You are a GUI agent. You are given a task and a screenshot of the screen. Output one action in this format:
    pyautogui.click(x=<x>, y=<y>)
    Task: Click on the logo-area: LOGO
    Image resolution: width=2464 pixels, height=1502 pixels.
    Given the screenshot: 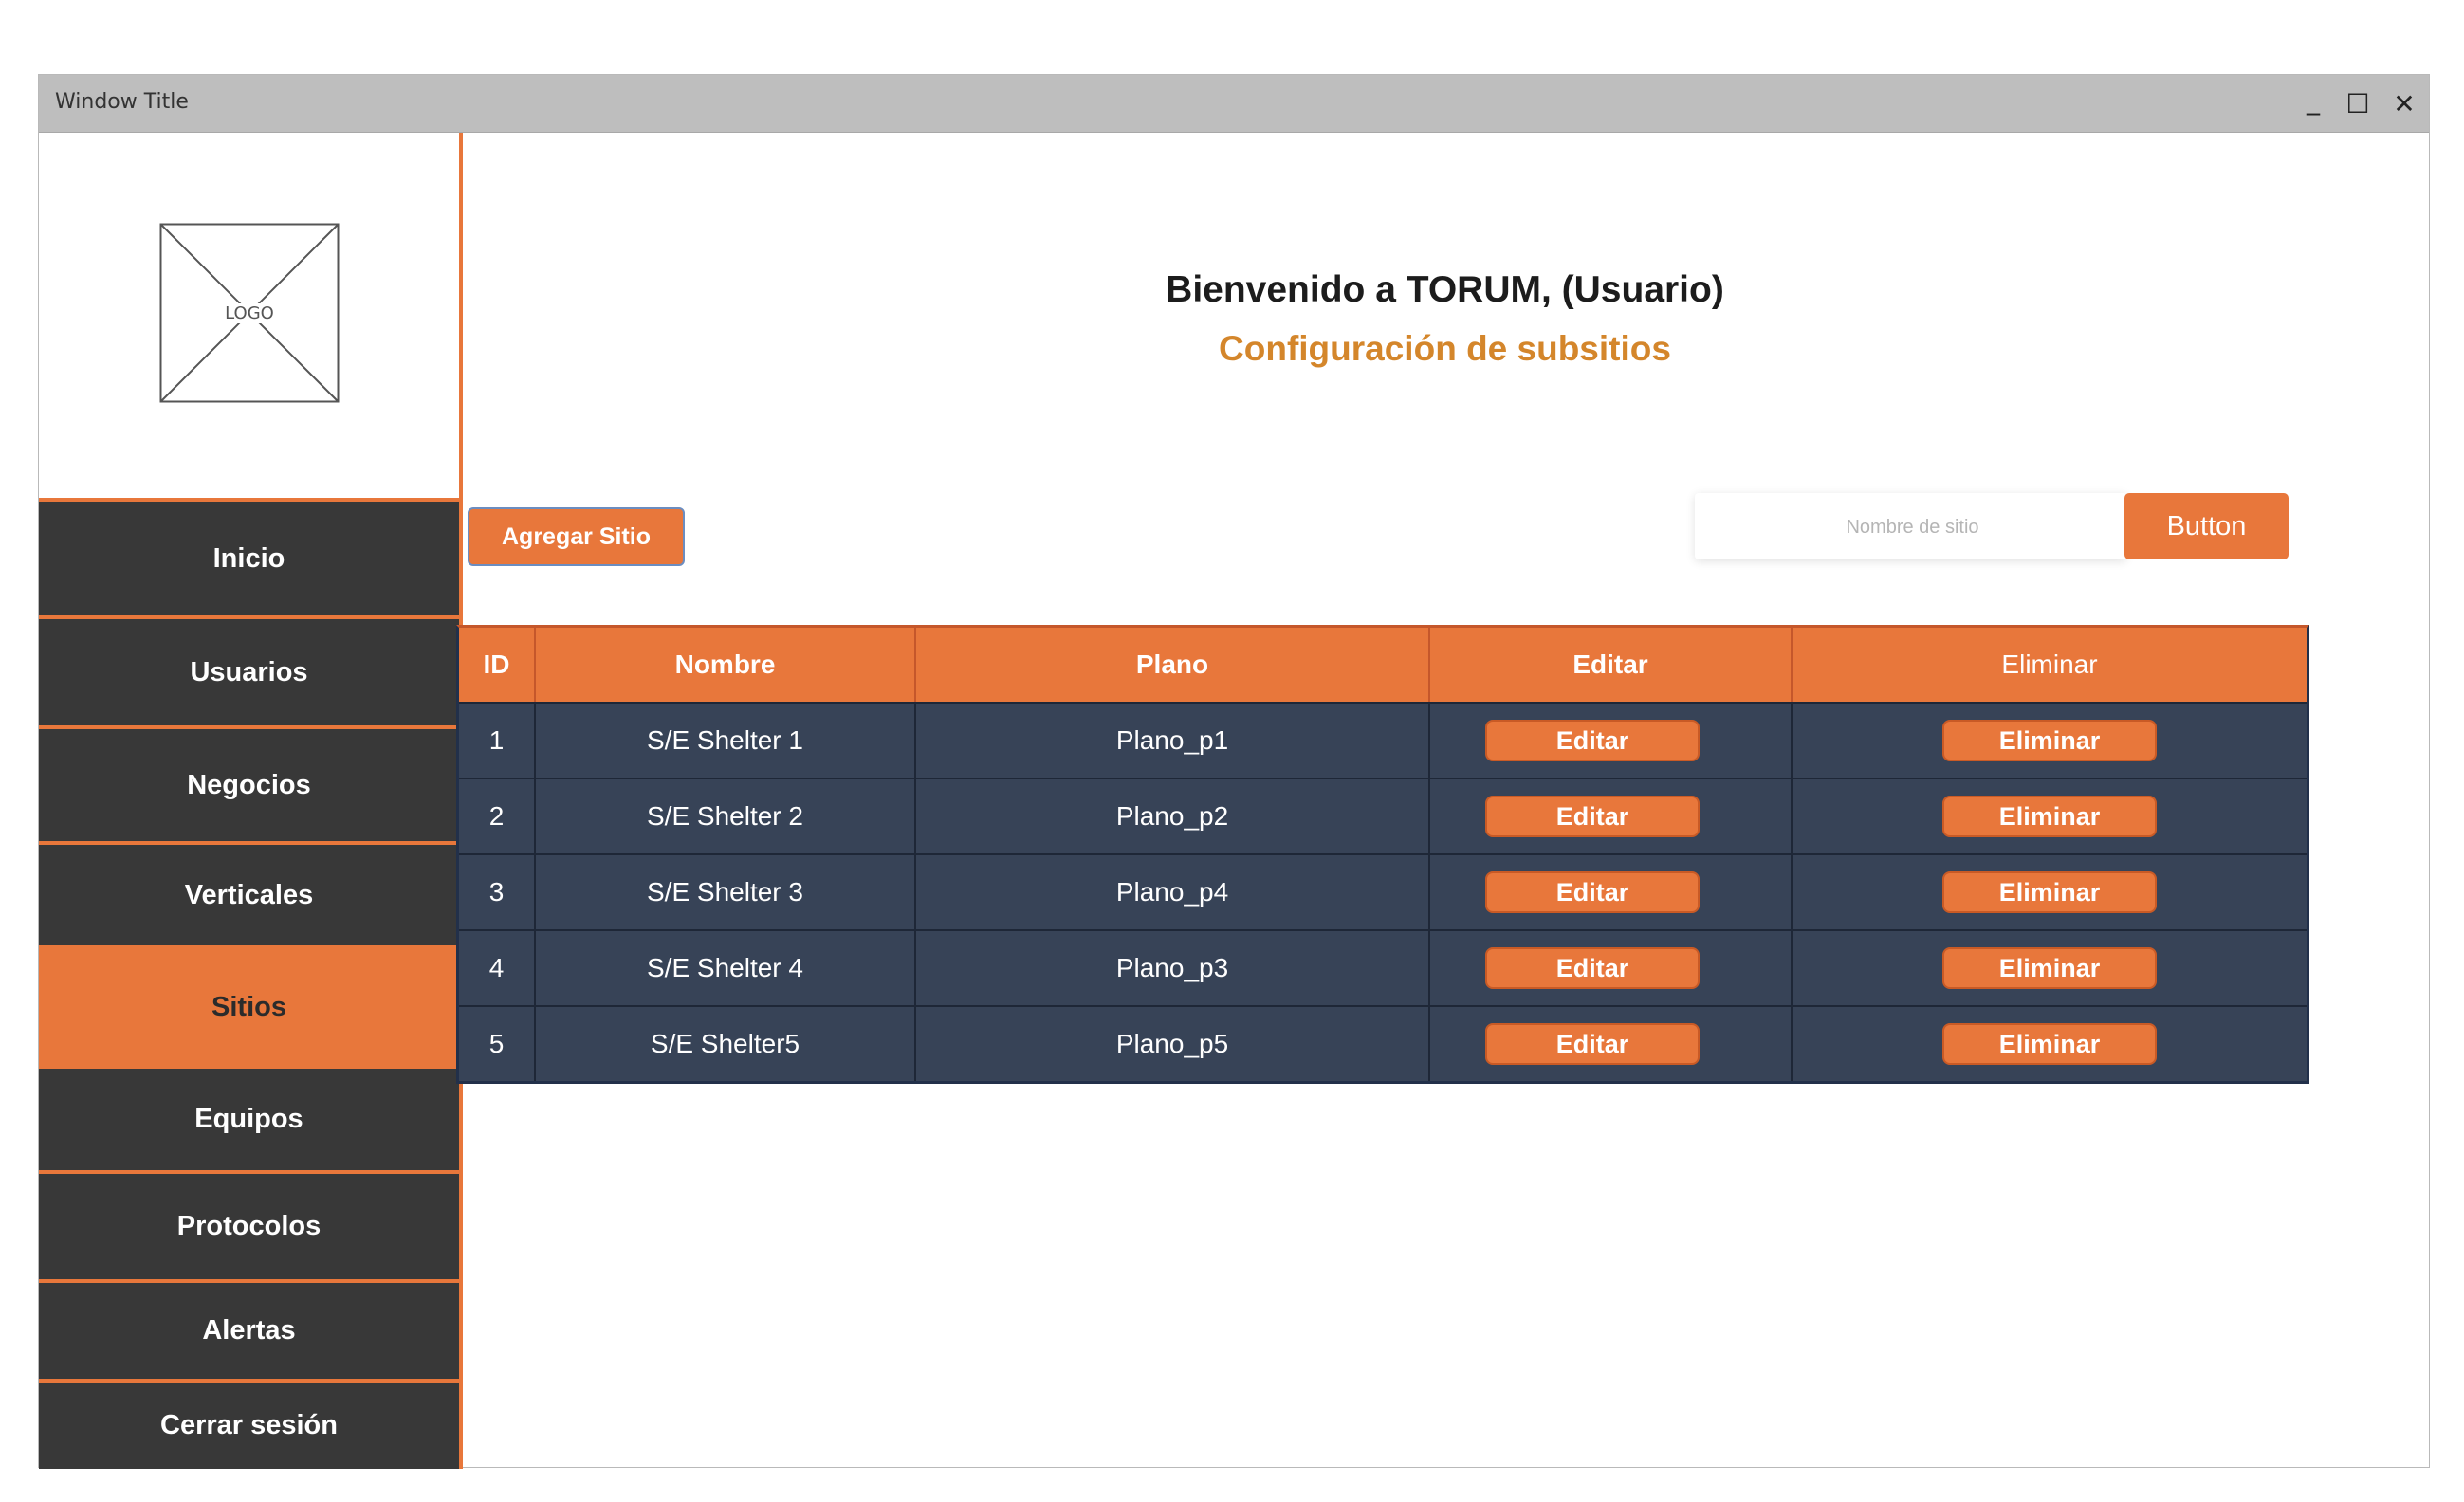 What is the action you would take?
    pyautogui.click(x=249, y=317)
    